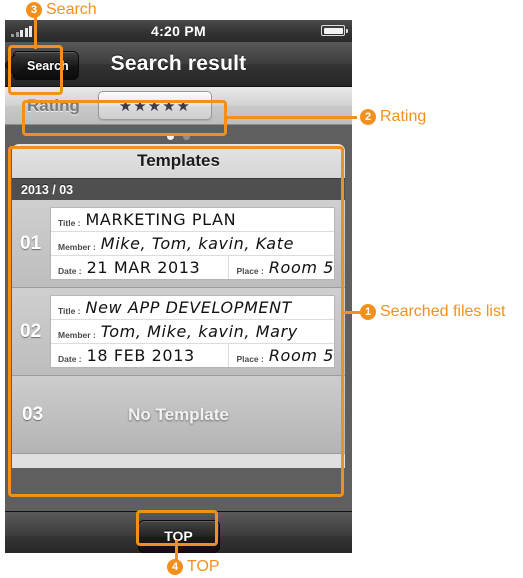 This screenshot has width=523, height=578. I want to click on rating-bar: Rating ★★★★★, so click(178, 106).